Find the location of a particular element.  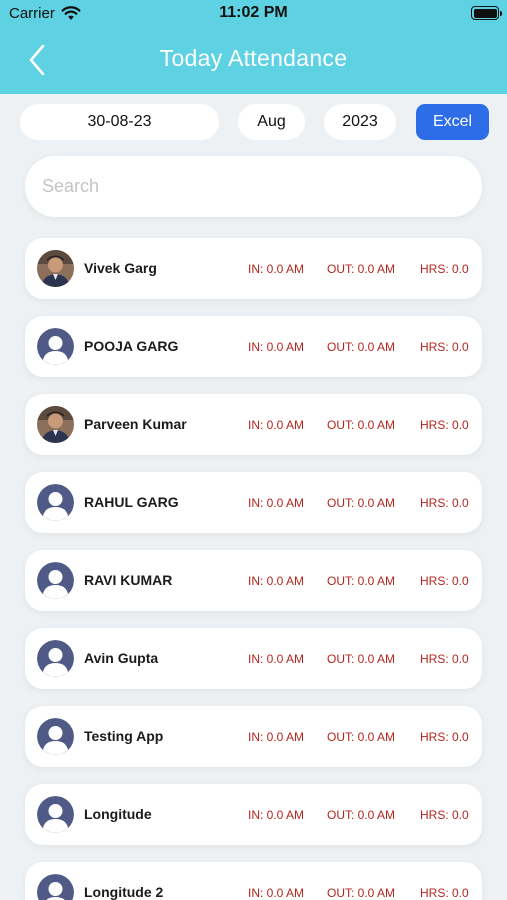

attendance-row: Testing App IN: 0.0 AM OUT: 0.0 AM HRS: 0.0 is located at coordinates (253, 736).